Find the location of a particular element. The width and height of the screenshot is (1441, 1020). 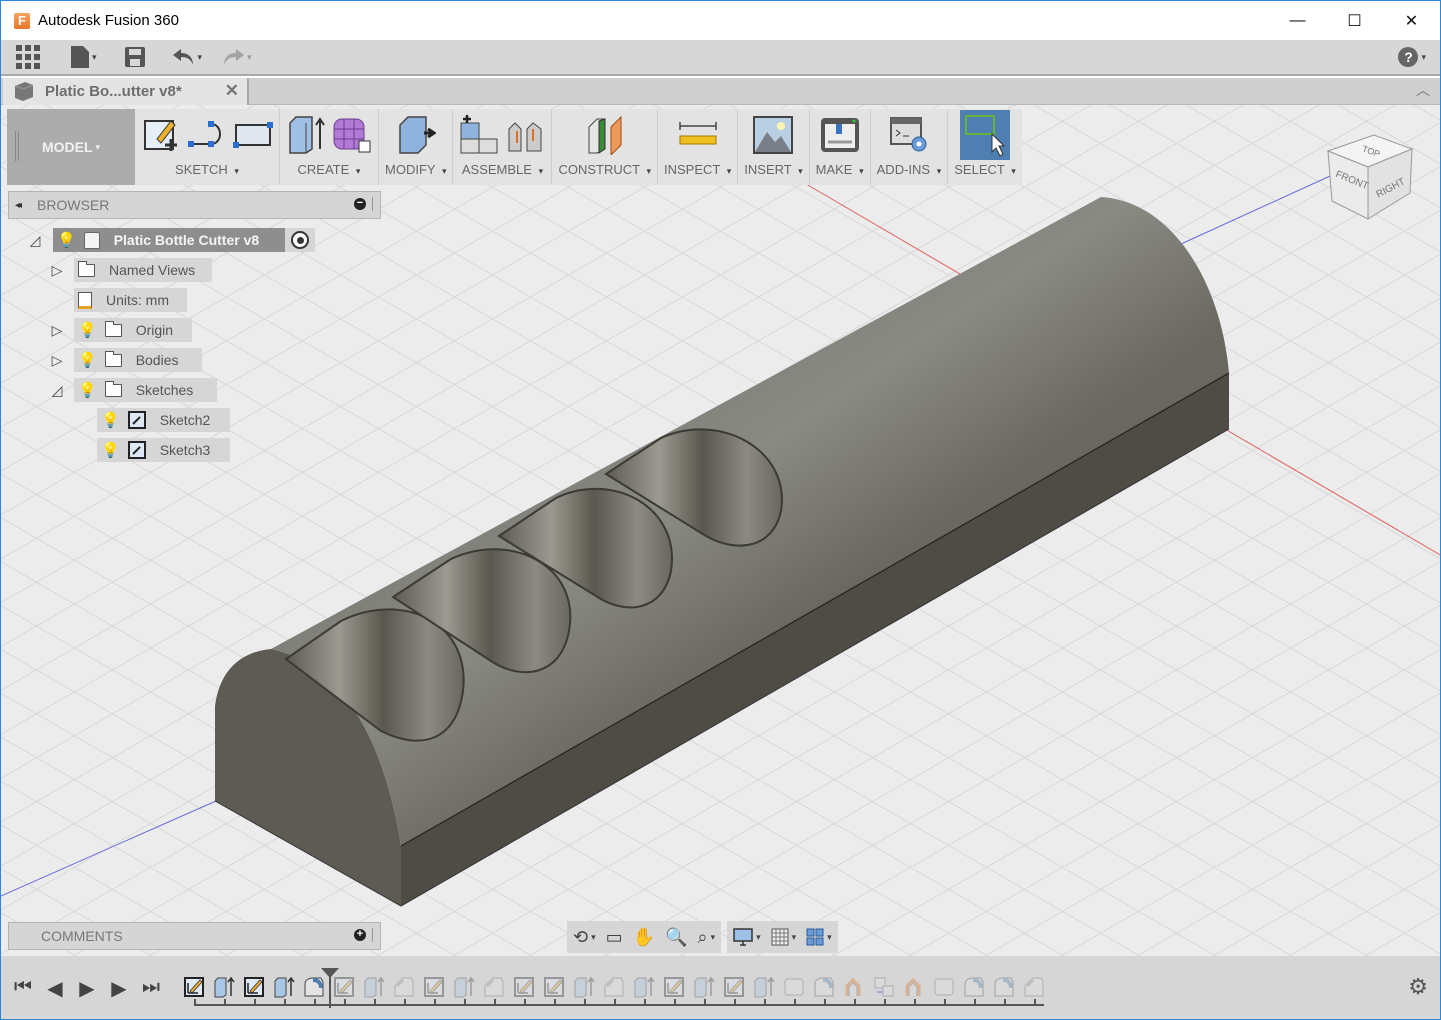

spline-button is located at coordinates (207, 135).